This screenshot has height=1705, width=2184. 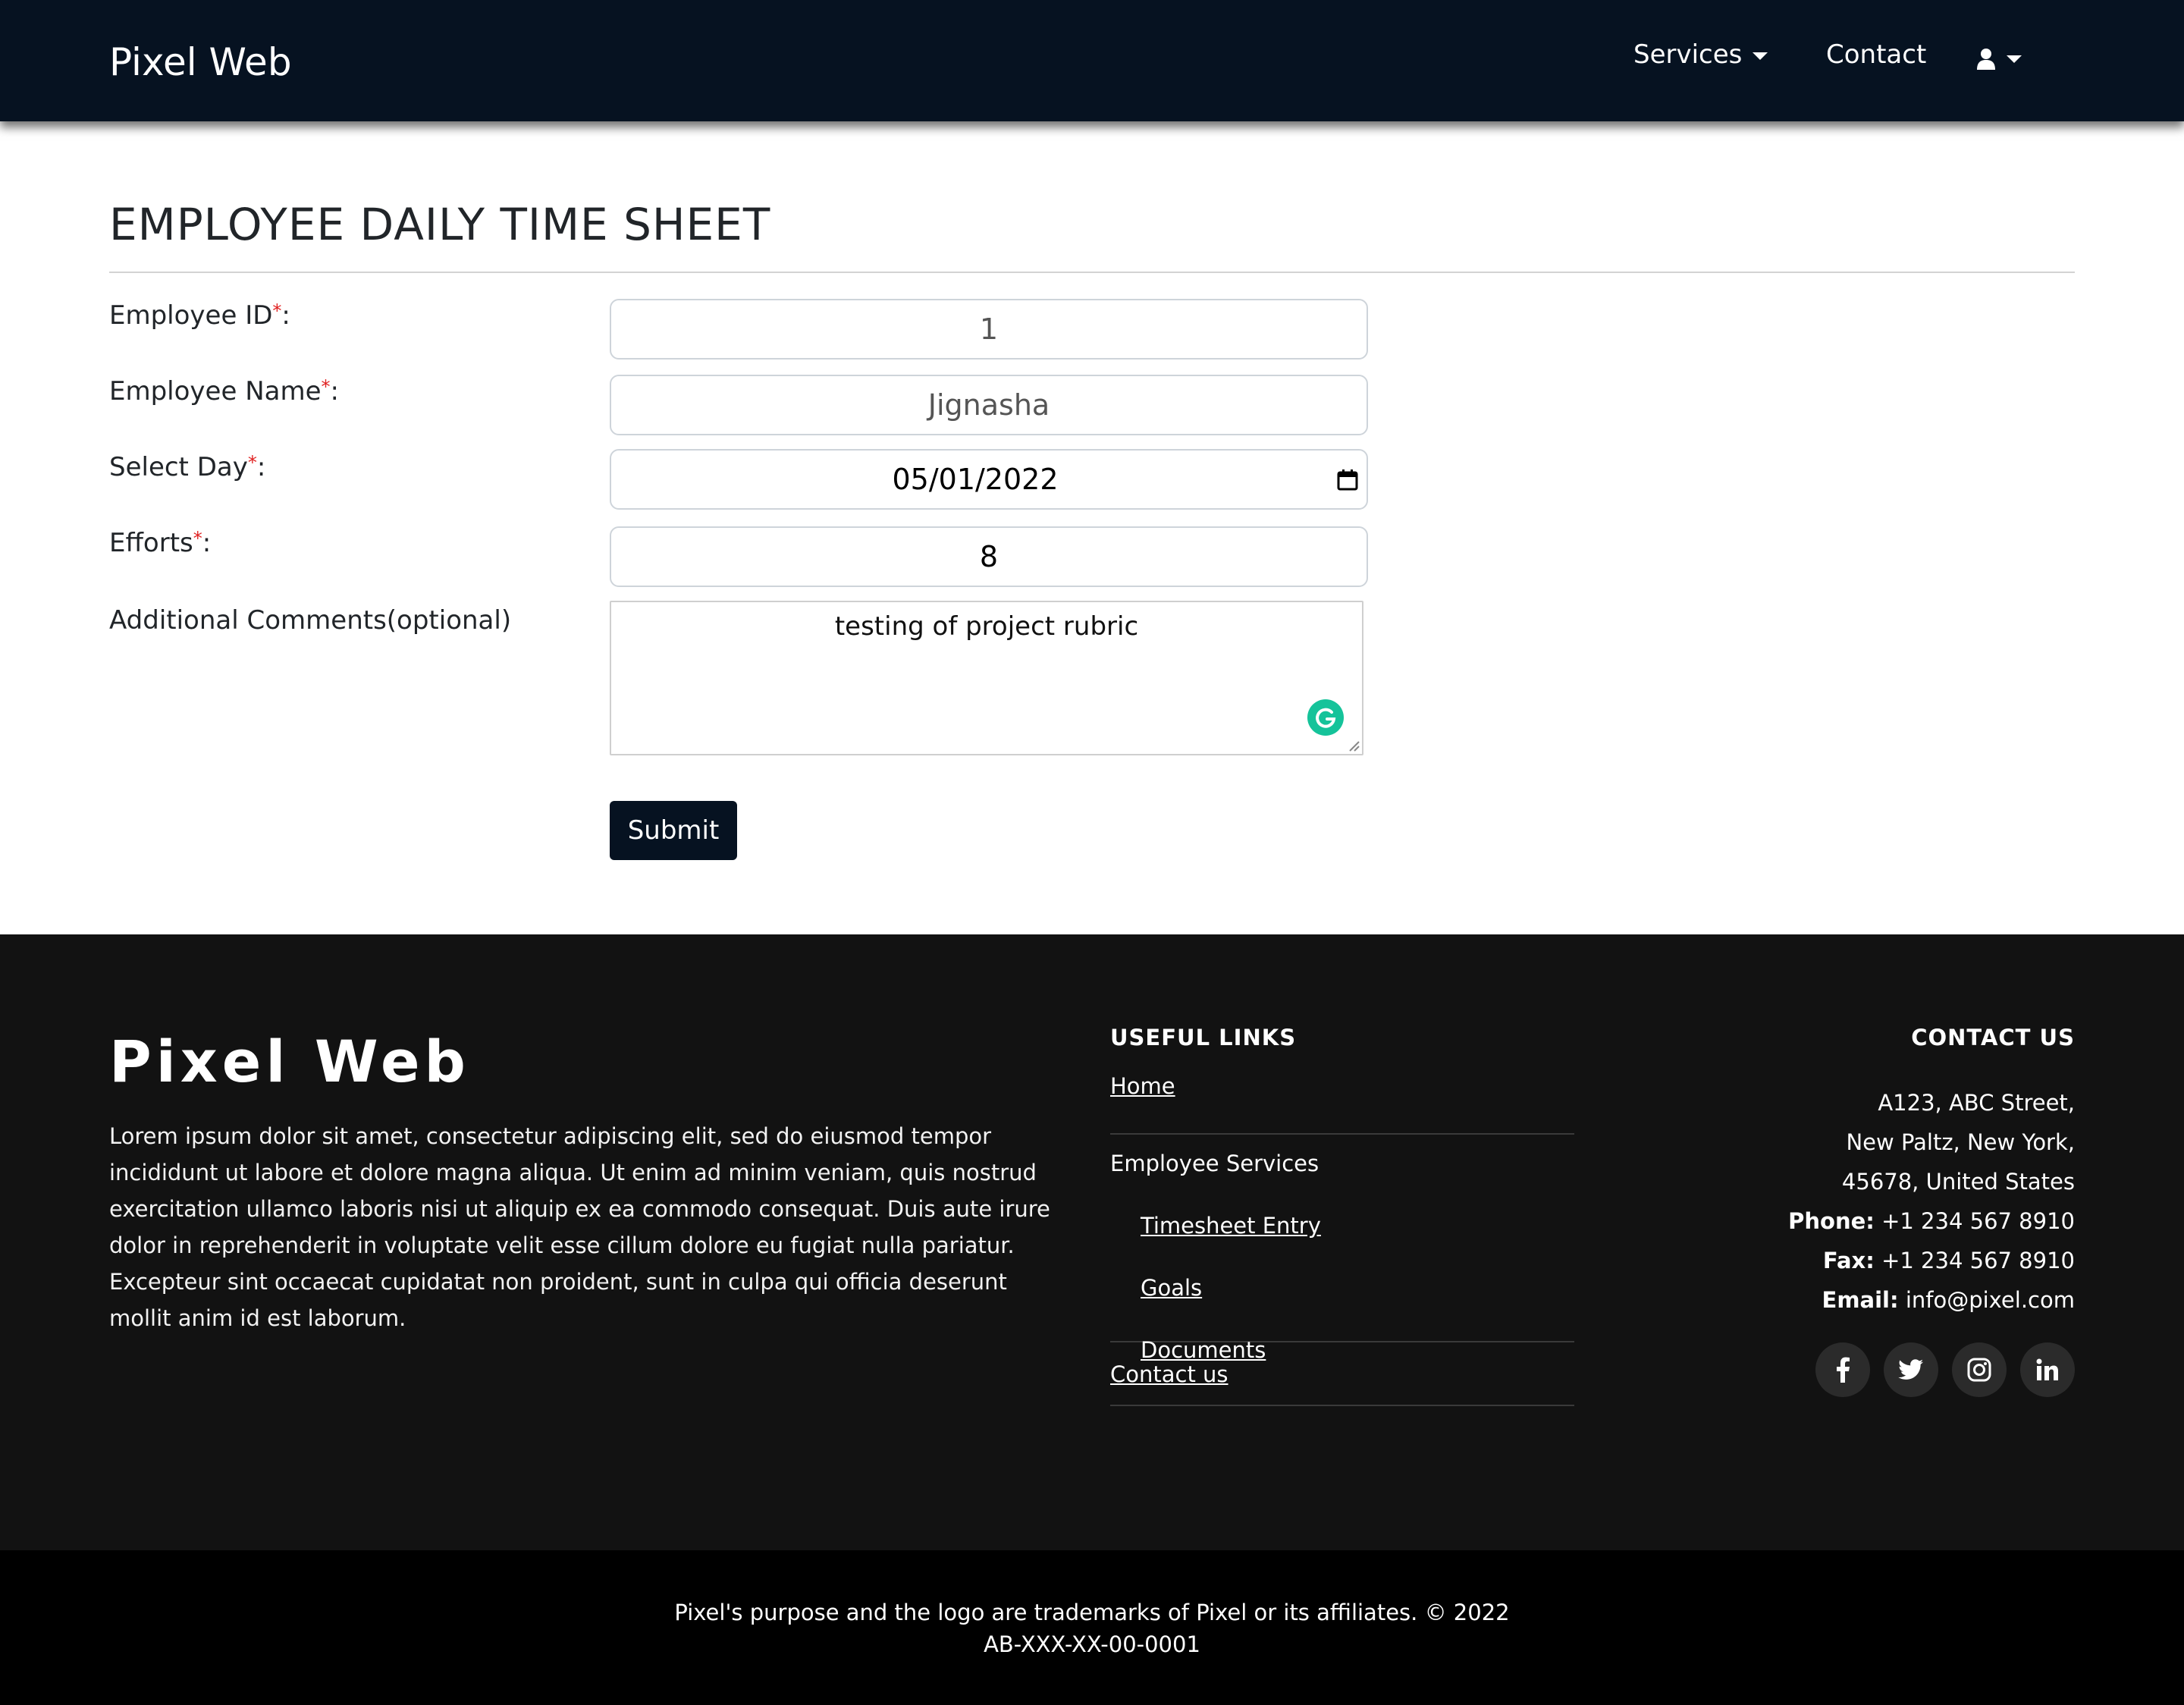 What do you see at coordinates (187, 467) in the screenshot?
I see `select-day-label: Select Day*:` at bounding box center [187, 467].